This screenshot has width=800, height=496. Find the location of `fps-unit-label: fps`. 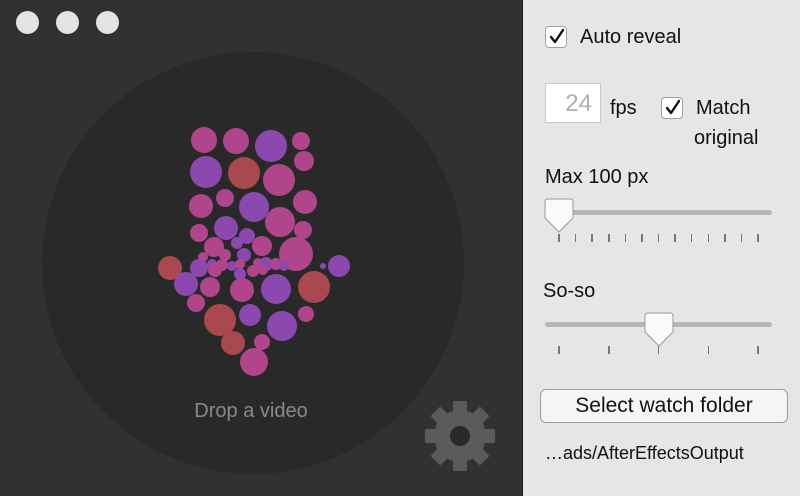

fps-unit-label: fps is located at coordinates (623, 108).